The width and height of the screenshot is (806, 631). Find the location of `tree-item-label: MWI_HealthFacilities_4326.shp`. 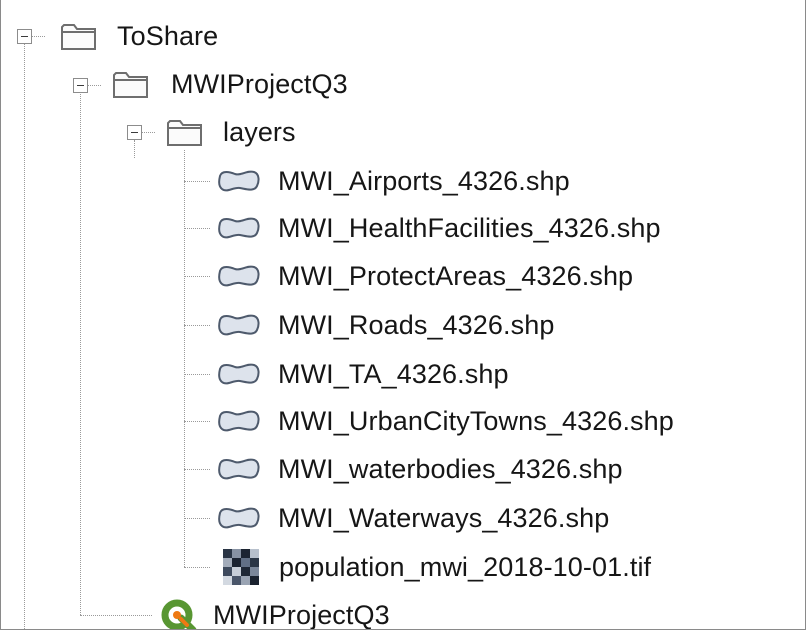

tree-item-label: MWI_HealthFacilities_4326.shp is located at coordinates (469, 228).